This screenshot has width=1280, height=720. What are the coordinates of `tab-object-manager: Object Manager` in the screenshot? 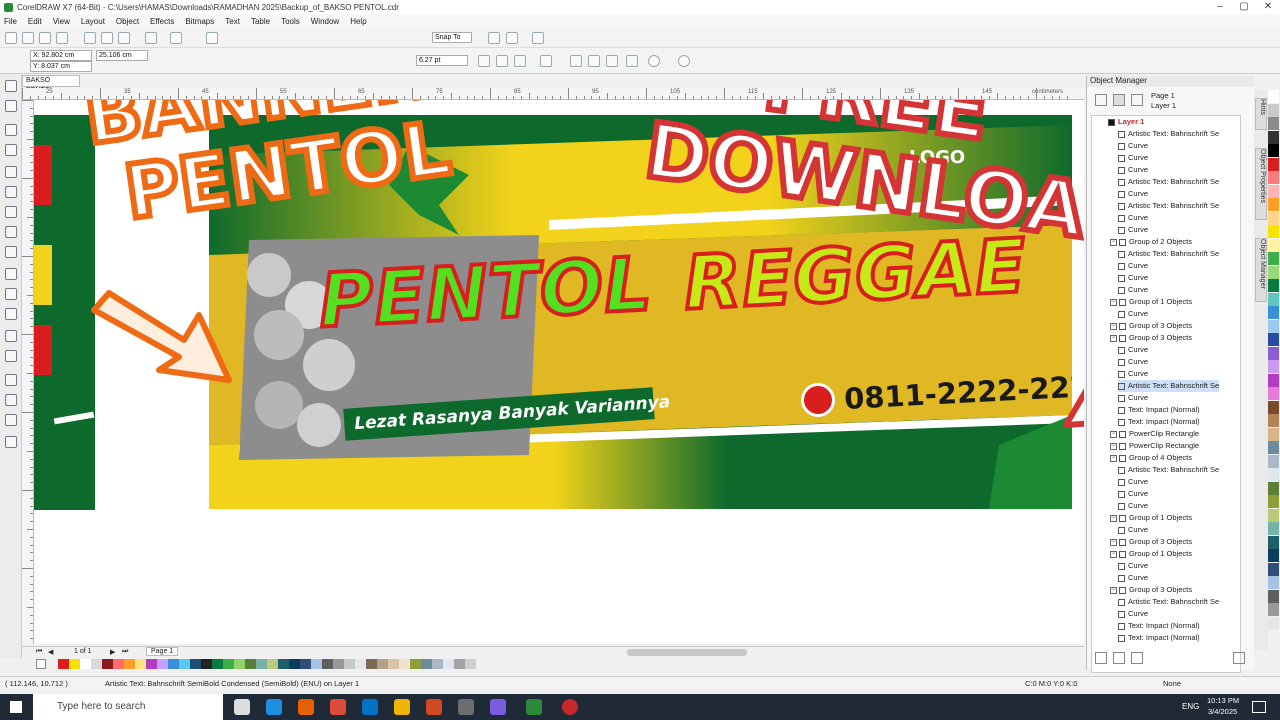 It's located at (1261, 270).